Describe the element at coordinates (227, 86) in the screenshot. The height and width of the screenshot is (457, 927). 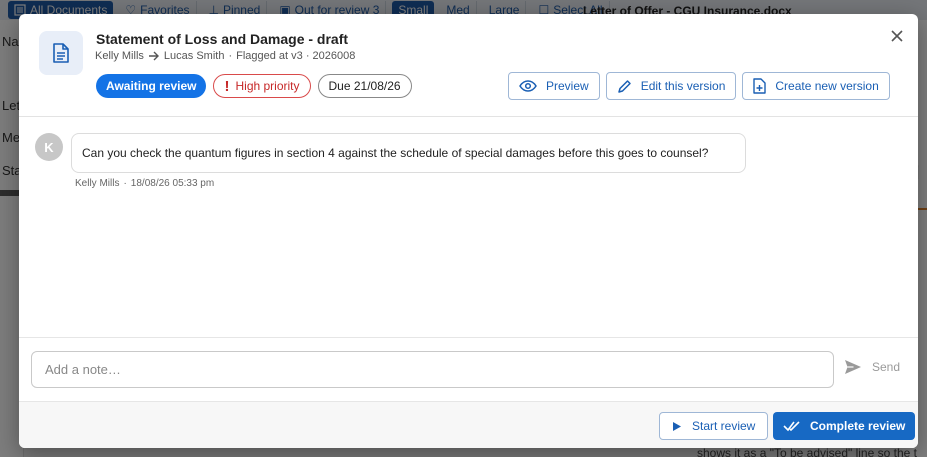
I see `exclamation-icon: !` at that location.